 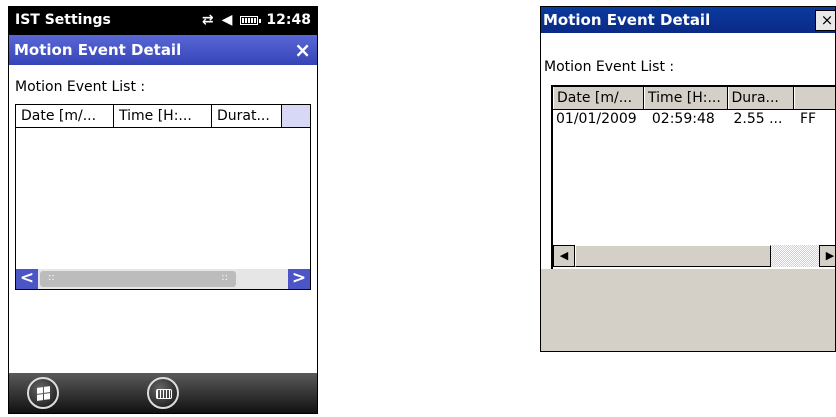 What do you see at coordinates (163, 21) in the screenshot?
I see `status-bar: IST Settings ⇄ ◀ 12:48` at bounding box center [163, 21].